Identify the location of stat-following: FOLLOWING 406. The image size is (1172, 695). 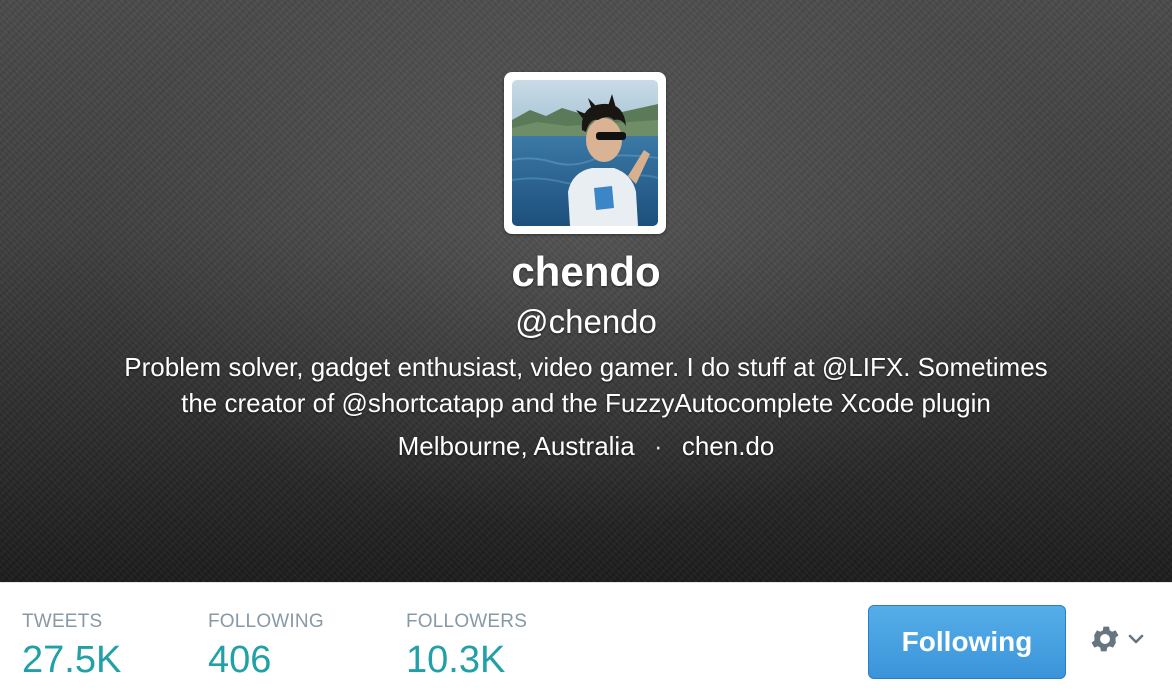
(266, 647).